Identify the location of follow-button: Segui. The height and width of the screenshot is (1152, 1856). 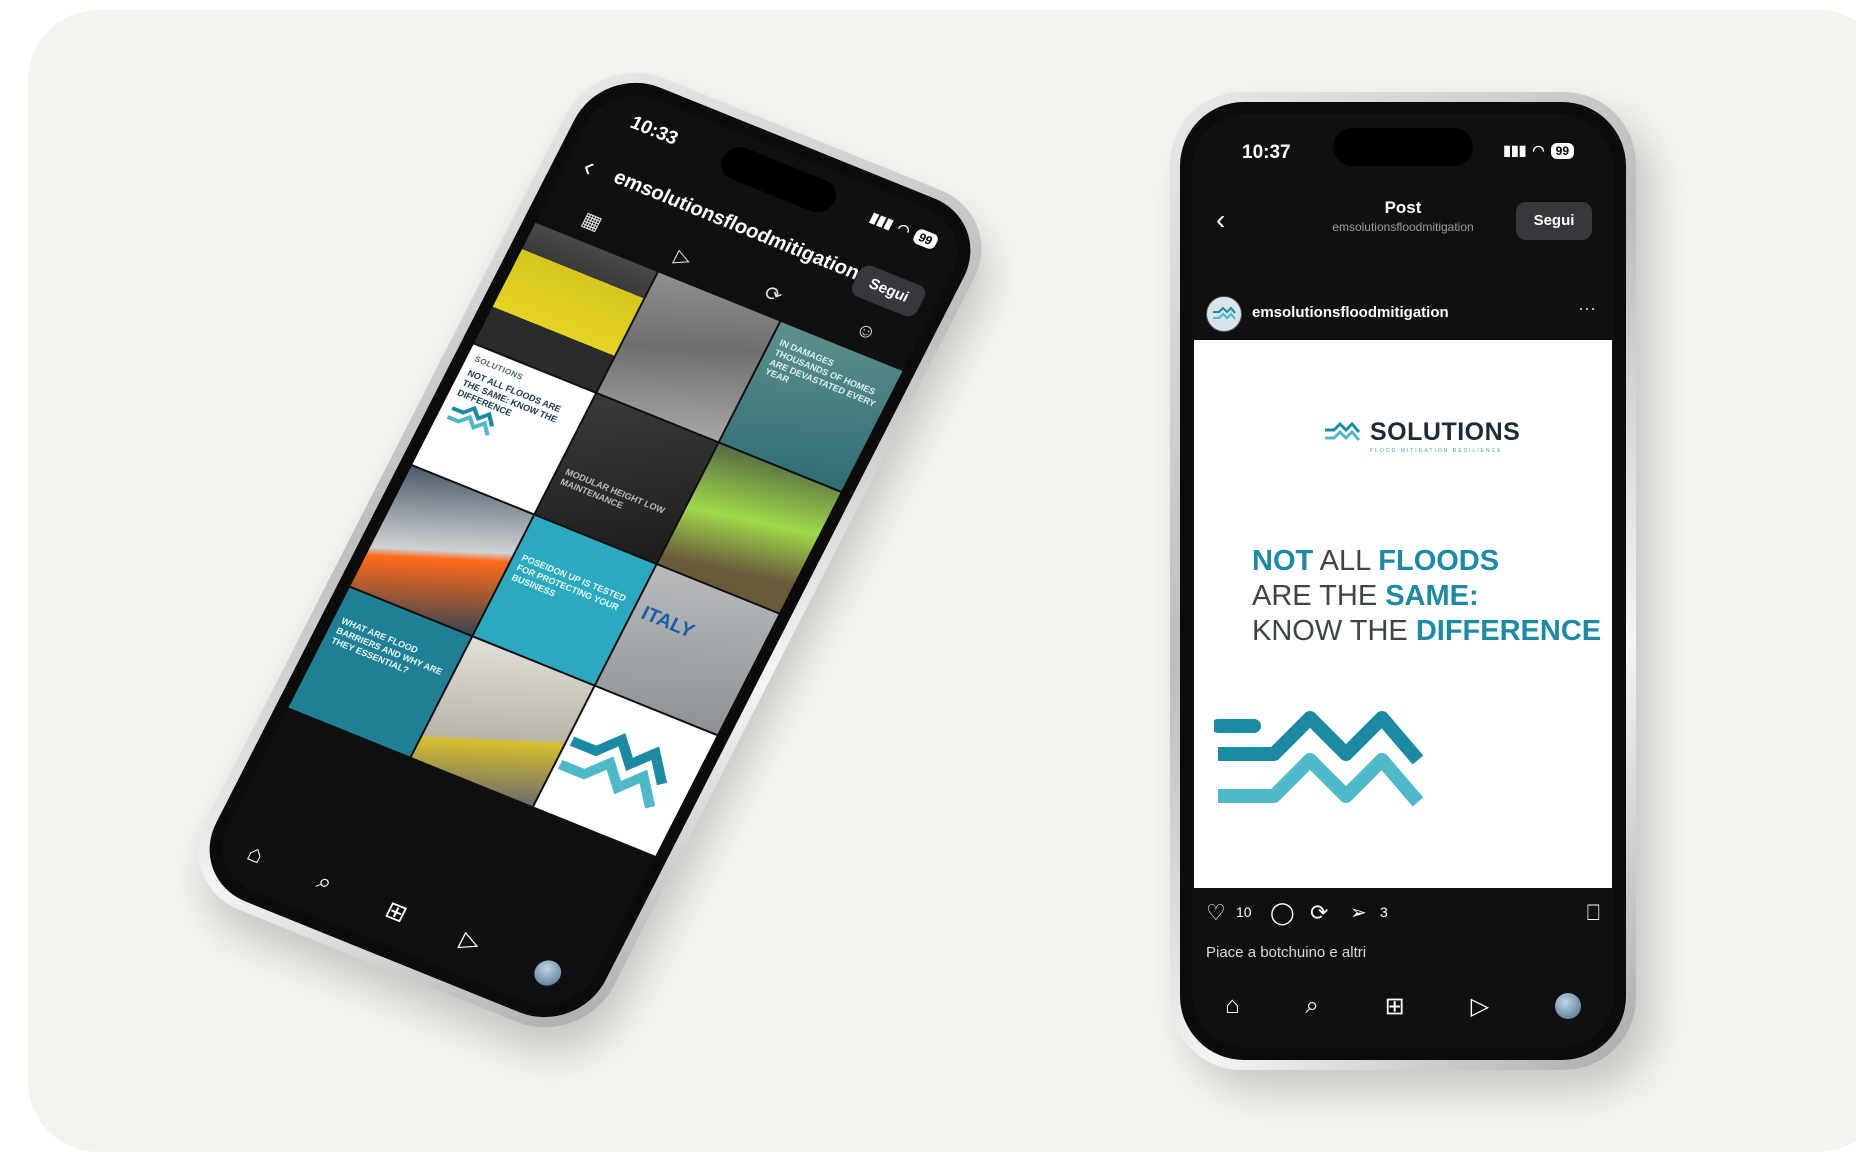
(1554, 221).